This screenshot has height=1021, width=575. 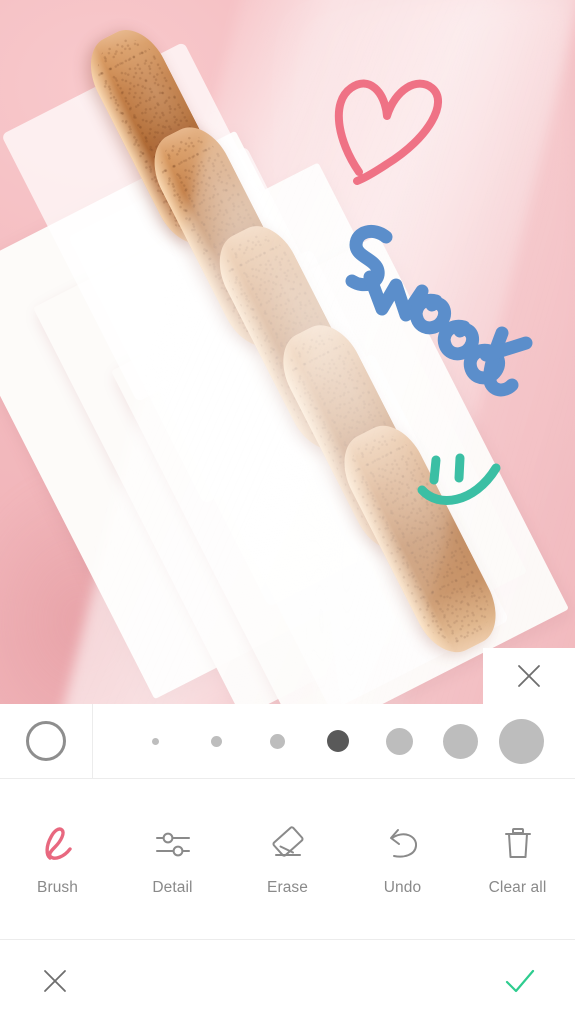 I want to click on cancel-button, so click(x=55, y=981).